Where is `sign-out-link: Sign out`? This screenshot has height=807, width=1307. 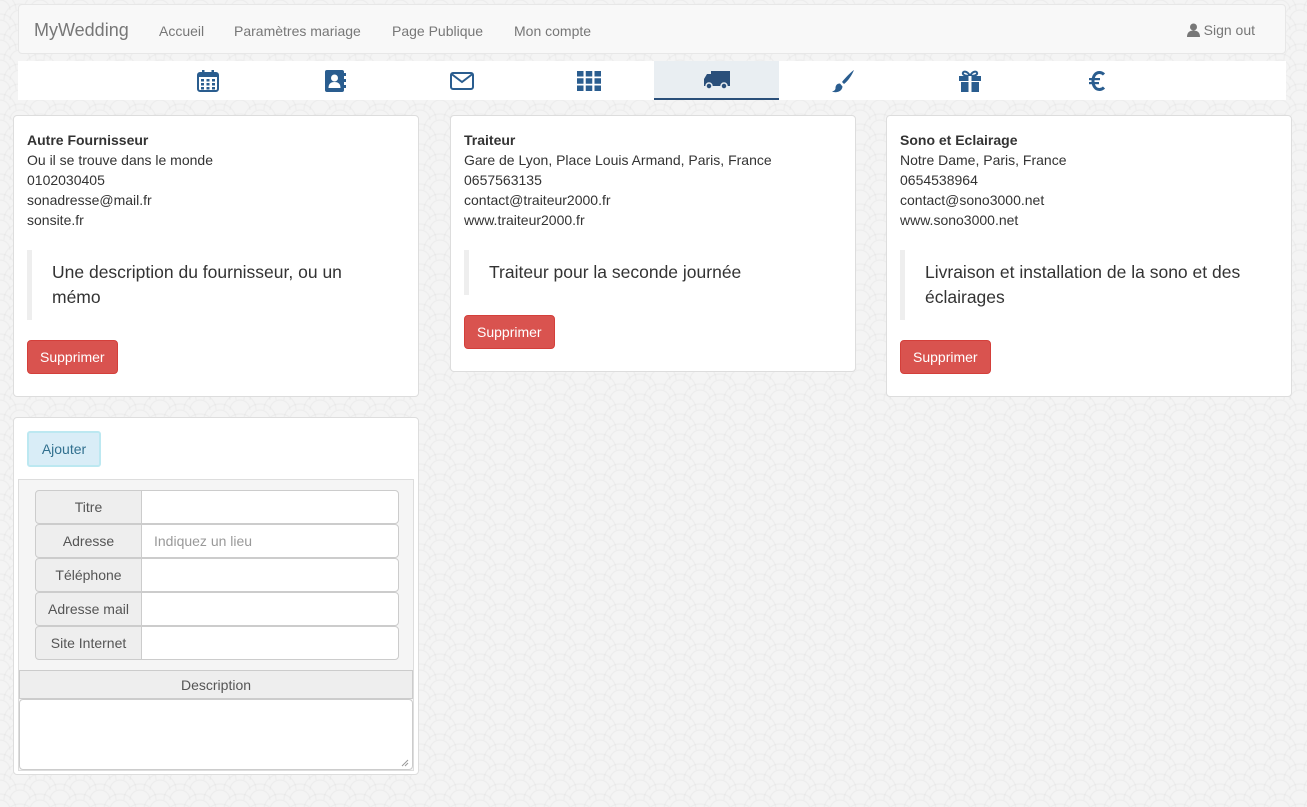
sign-out-link: Sign out is located at coordinates (1220, 30).